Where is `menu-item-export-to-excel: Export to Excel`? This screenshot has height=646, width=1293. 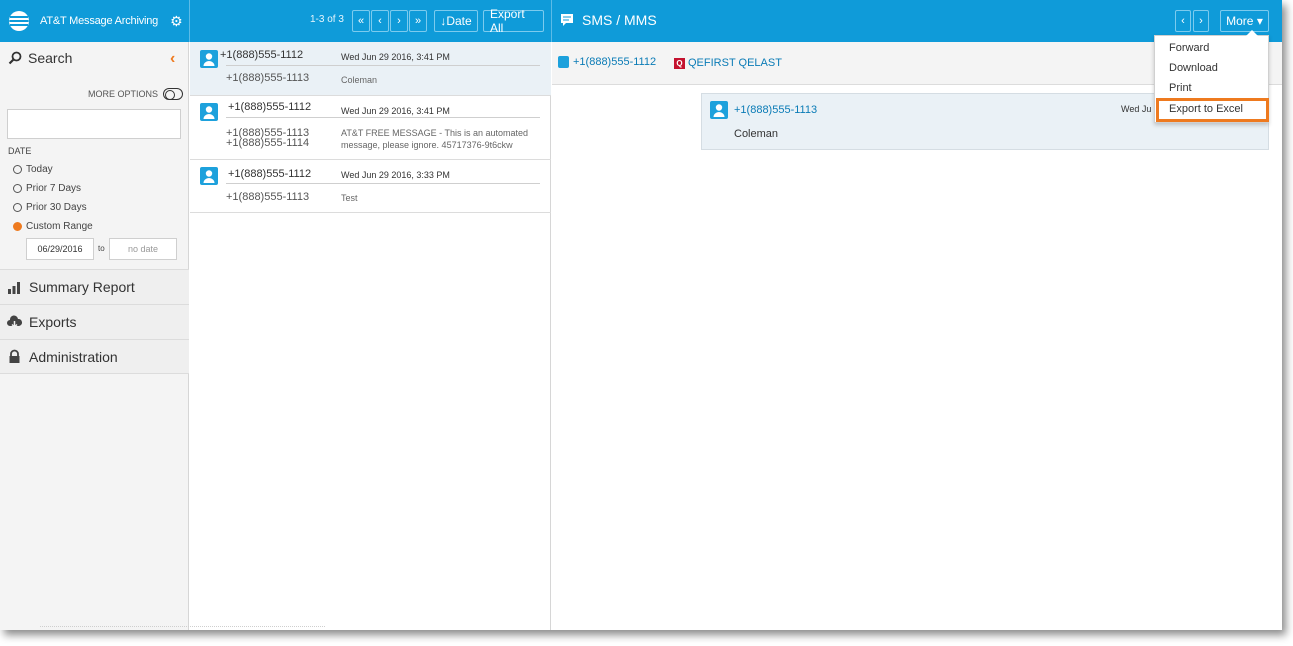
menu-item-export-to-excel: Export to Excel is located at coordinates (1206, 109).